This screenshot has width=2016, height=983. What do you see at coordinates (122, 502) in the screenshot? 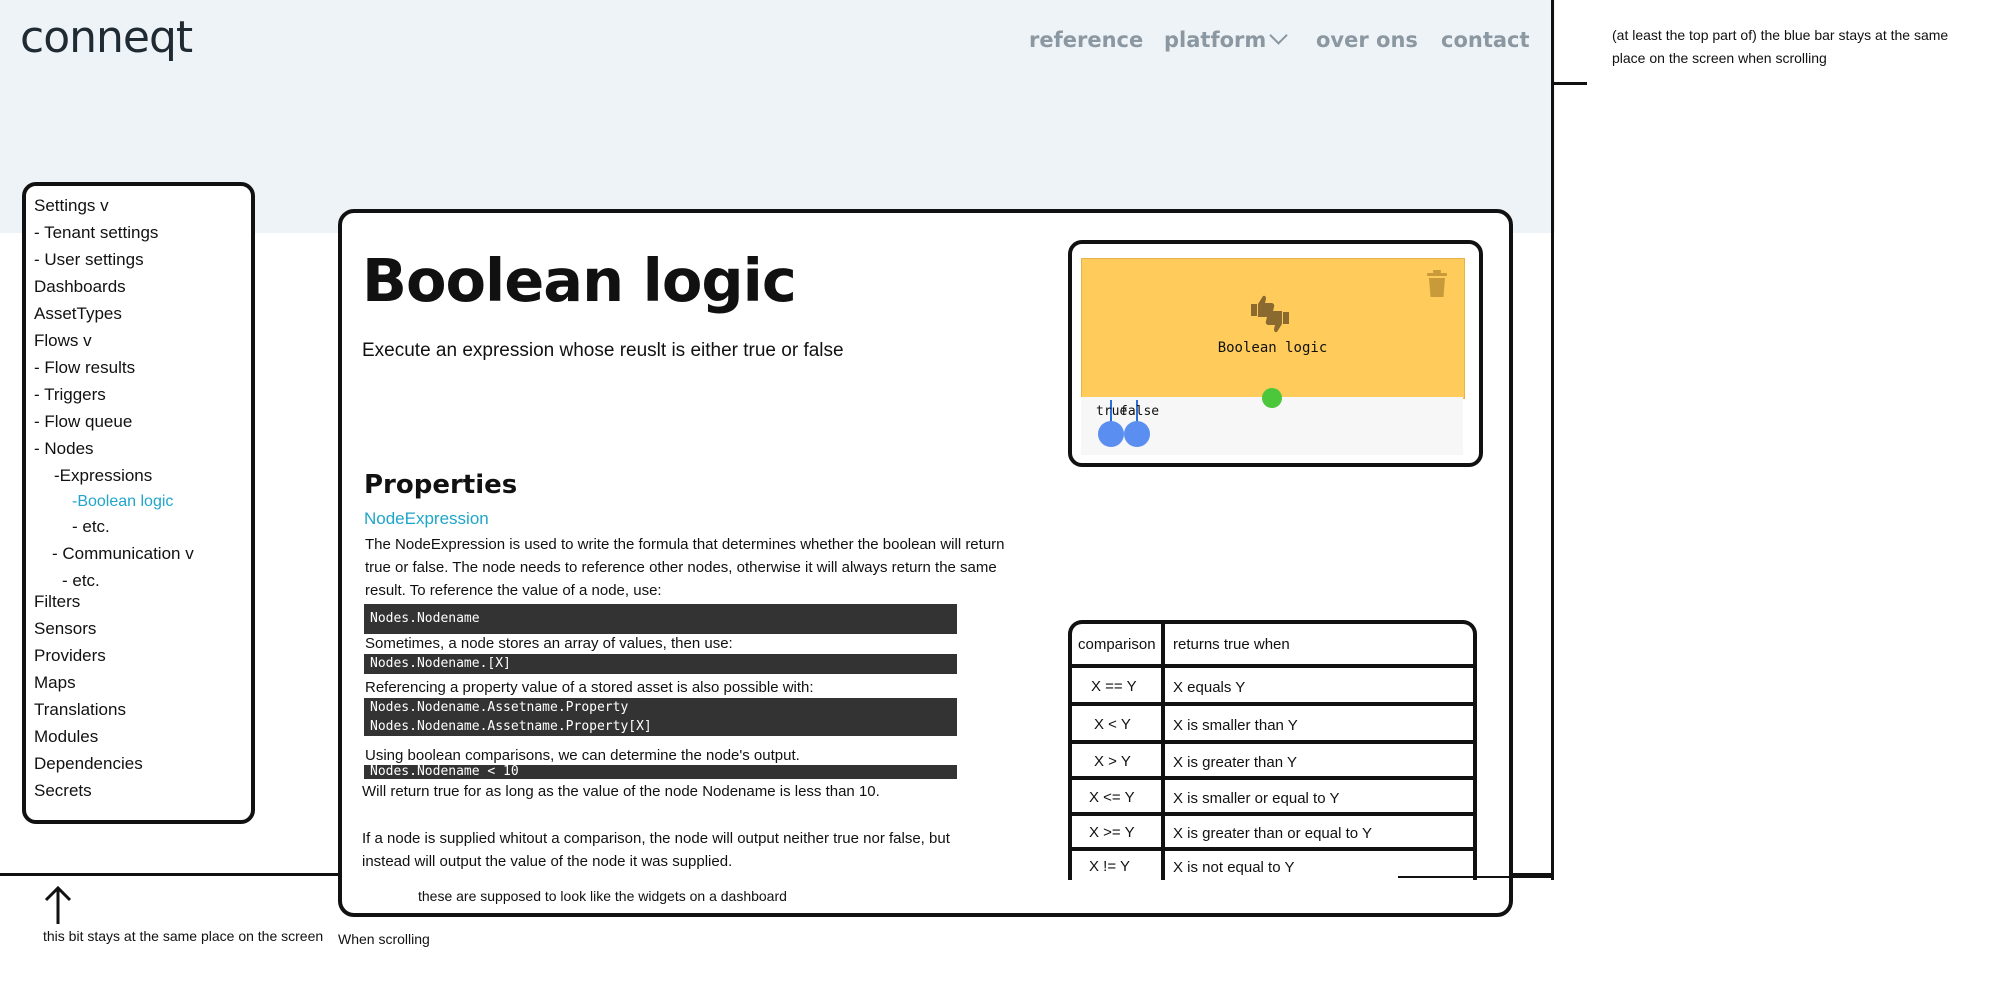
I see `sidebar-item-boolean-logic: -Boolean logic` at bounding box center [122, 502].